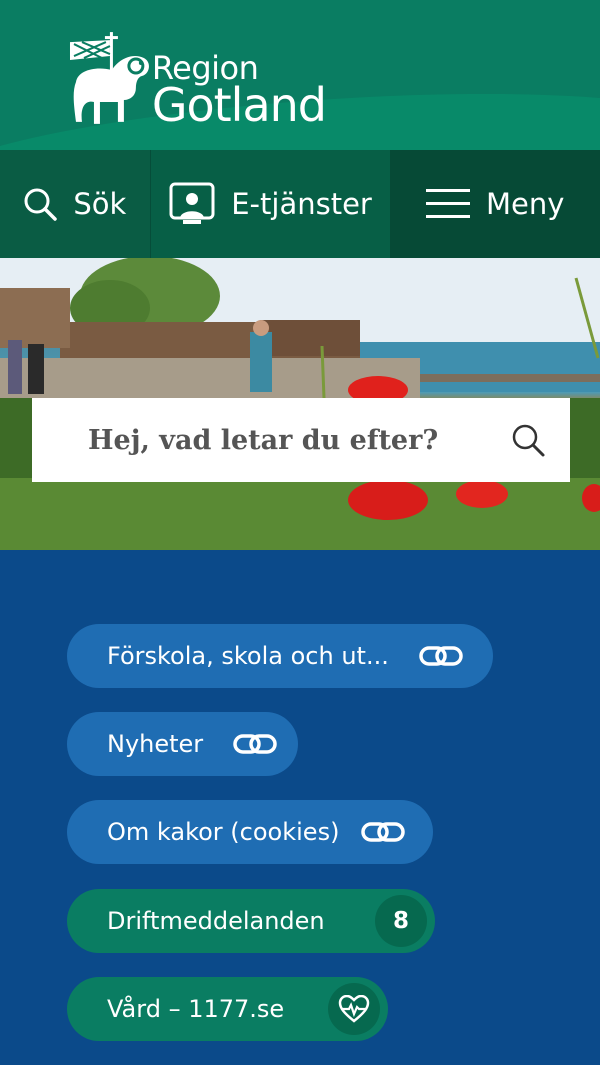 The height and width of the screenshot is (1065, 600). I want to click on nav-search-label: Sök, so click(100, 204).